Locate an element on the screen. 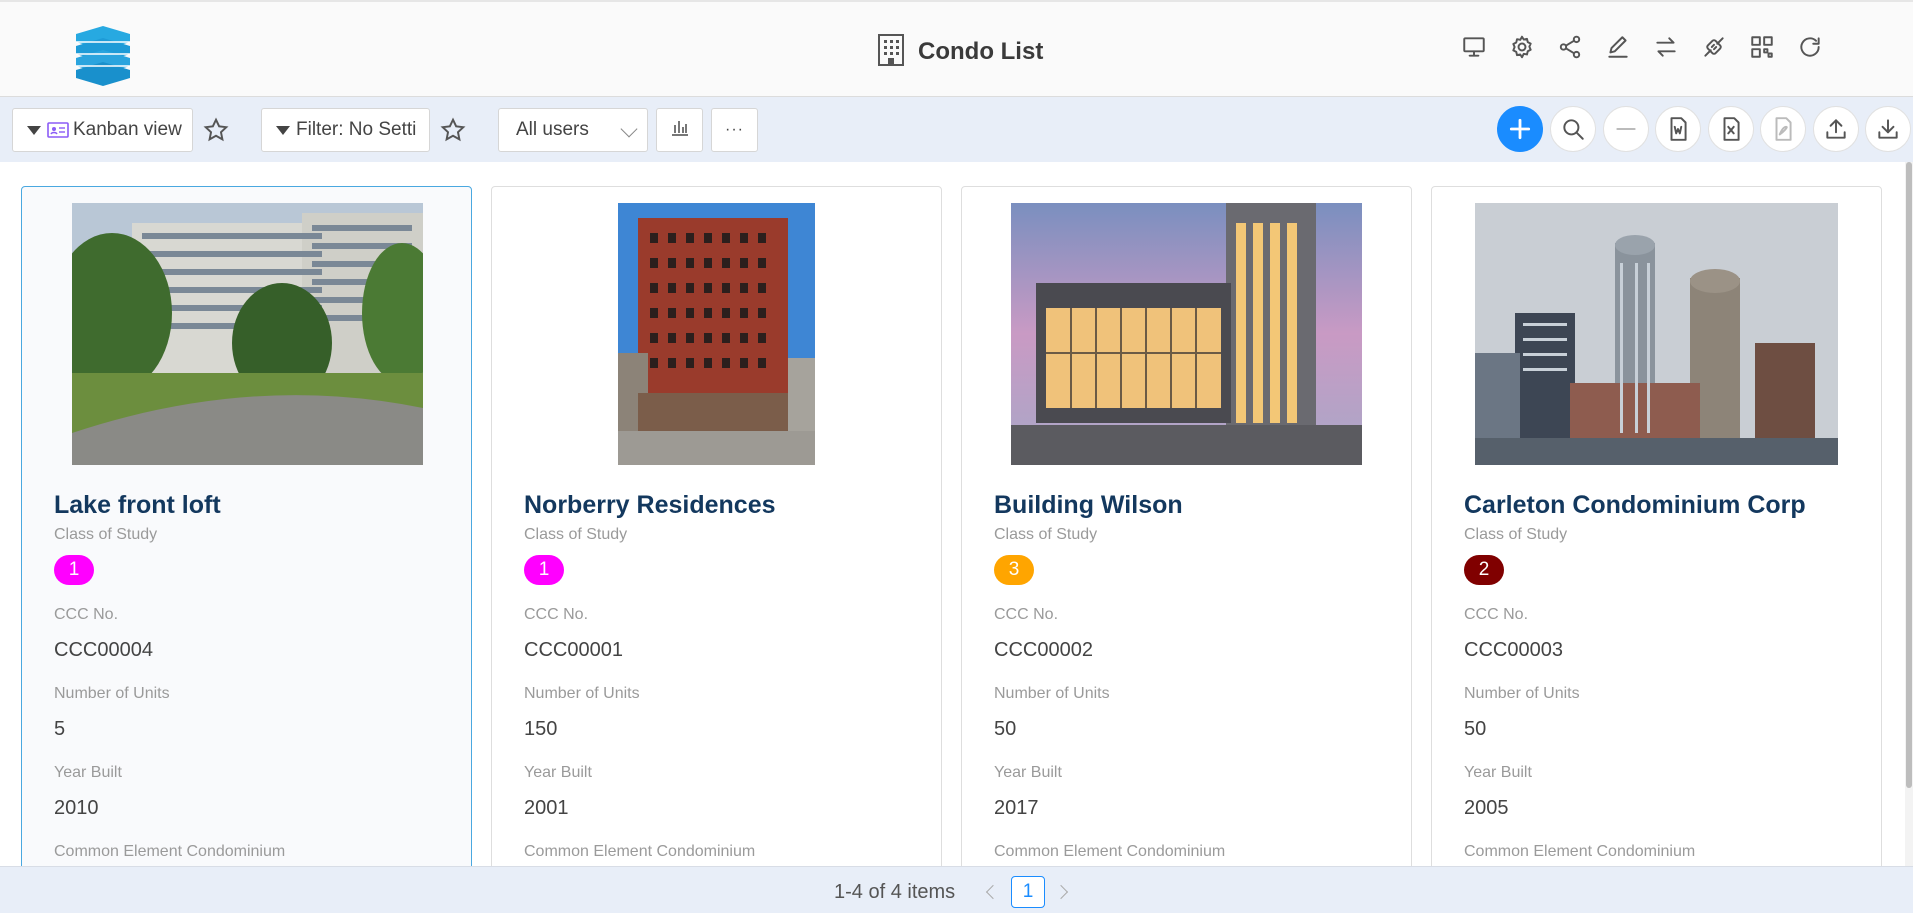 This screenshot has height=913, width=1913. download-button is located at coordinates (1888, 129).